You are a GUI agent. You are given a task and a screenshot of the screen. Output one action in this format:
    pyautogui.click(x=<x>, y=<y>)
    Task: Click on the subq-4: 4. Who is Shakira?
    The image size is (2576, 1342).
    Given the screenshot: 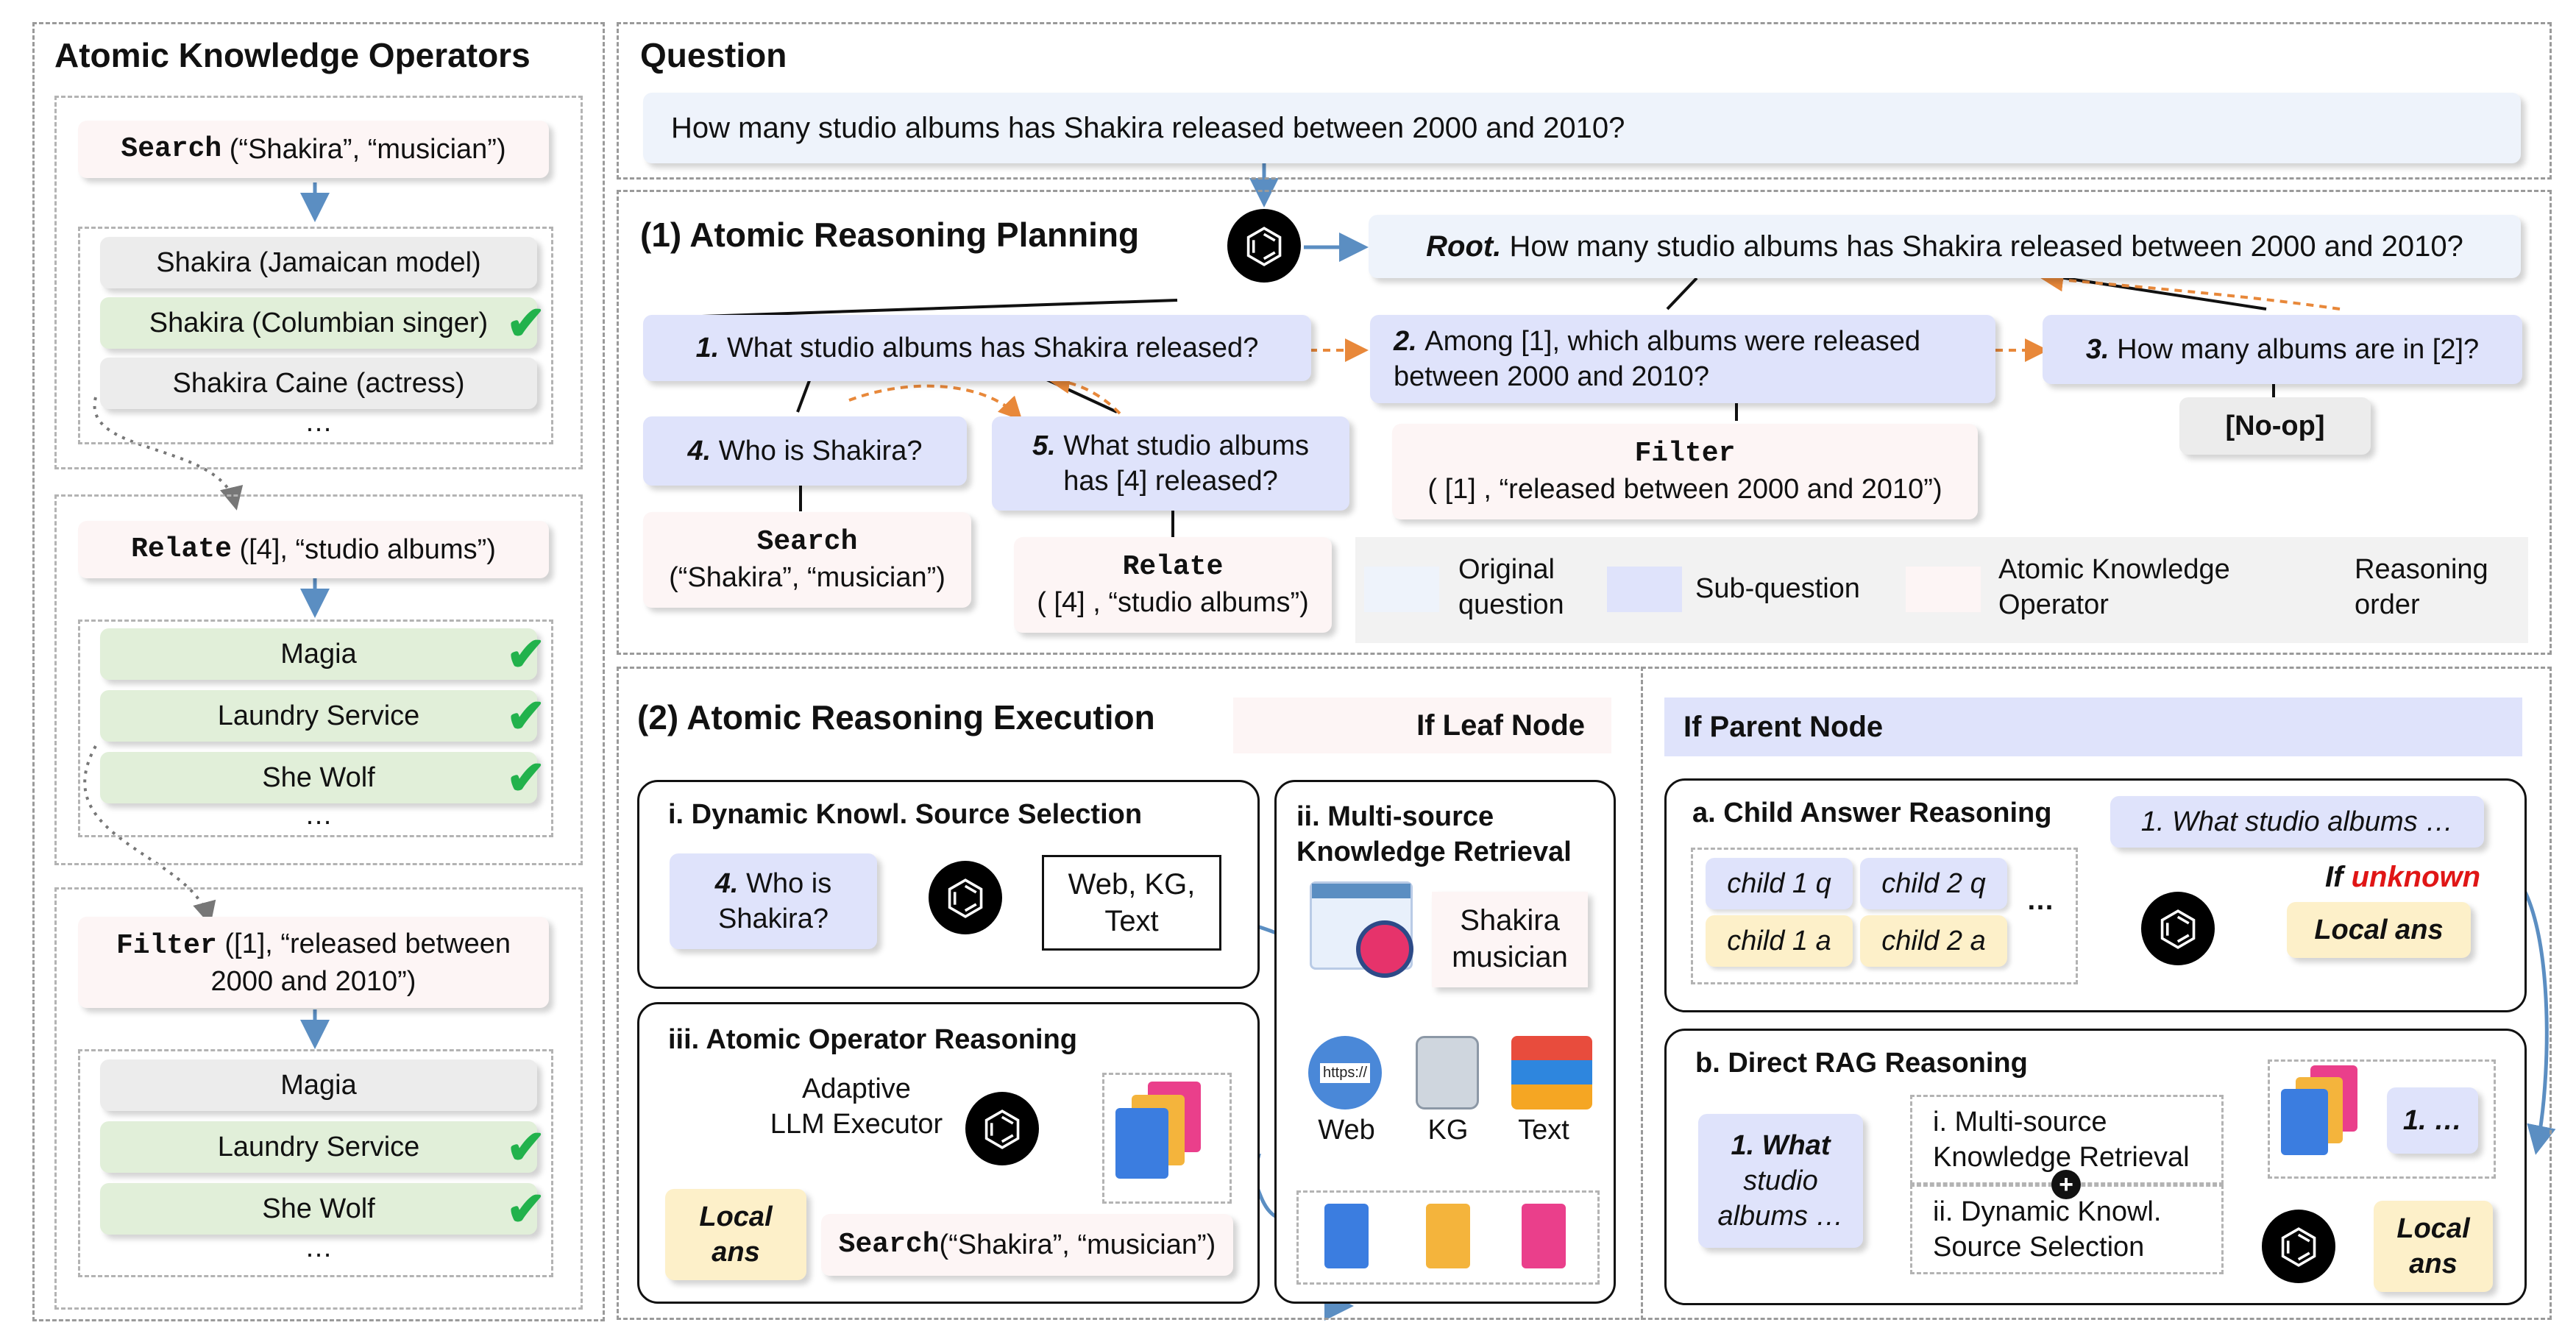 What is the action you would take?
    pyautogui.click(x=805, y=451)
    